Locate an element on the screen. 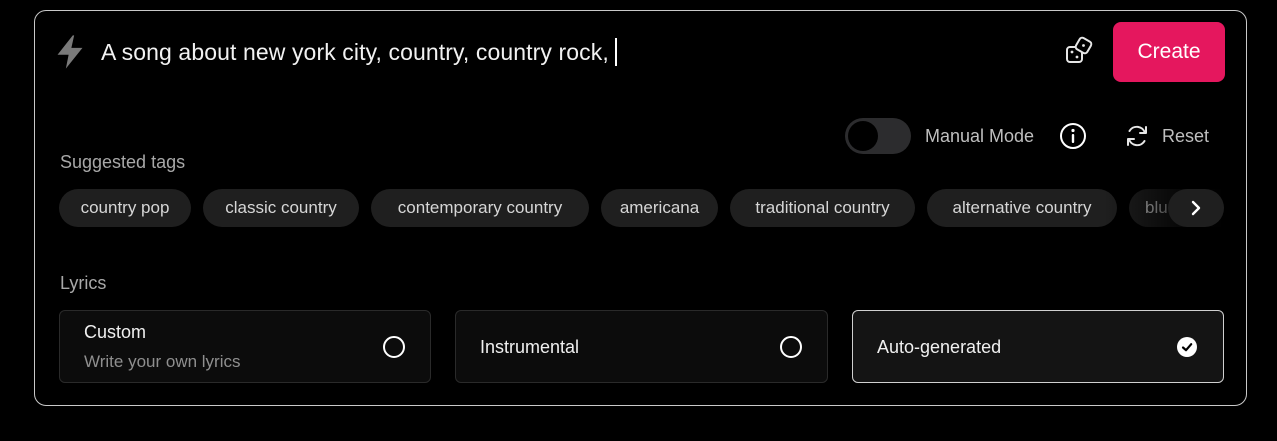  lyrics-option-instrumental: Instrumental is located at coordinates (641, 346).